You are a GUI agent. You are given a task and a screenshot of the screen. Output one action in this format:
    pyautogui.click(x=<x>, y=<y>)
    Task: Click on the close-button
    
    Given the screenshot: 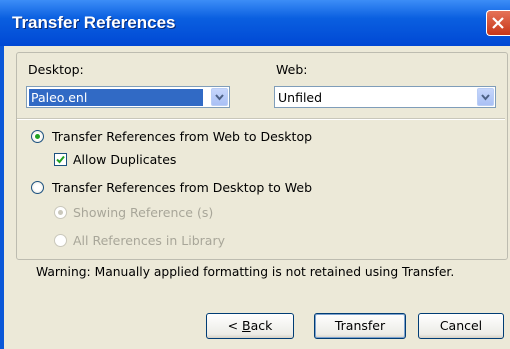 What is the action you would take?
    pyautogui.click(x=498, y=23)
    